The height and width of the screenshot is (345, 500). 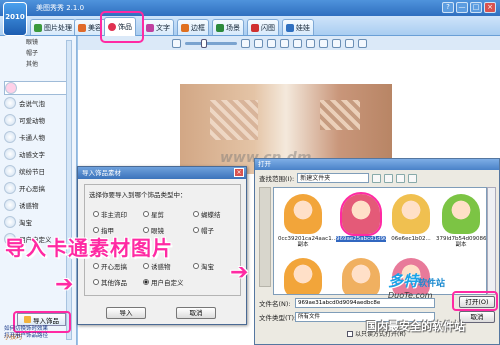 I want to click on lookin-dropdown: 新建文件夹, so click(x=333, y=178).